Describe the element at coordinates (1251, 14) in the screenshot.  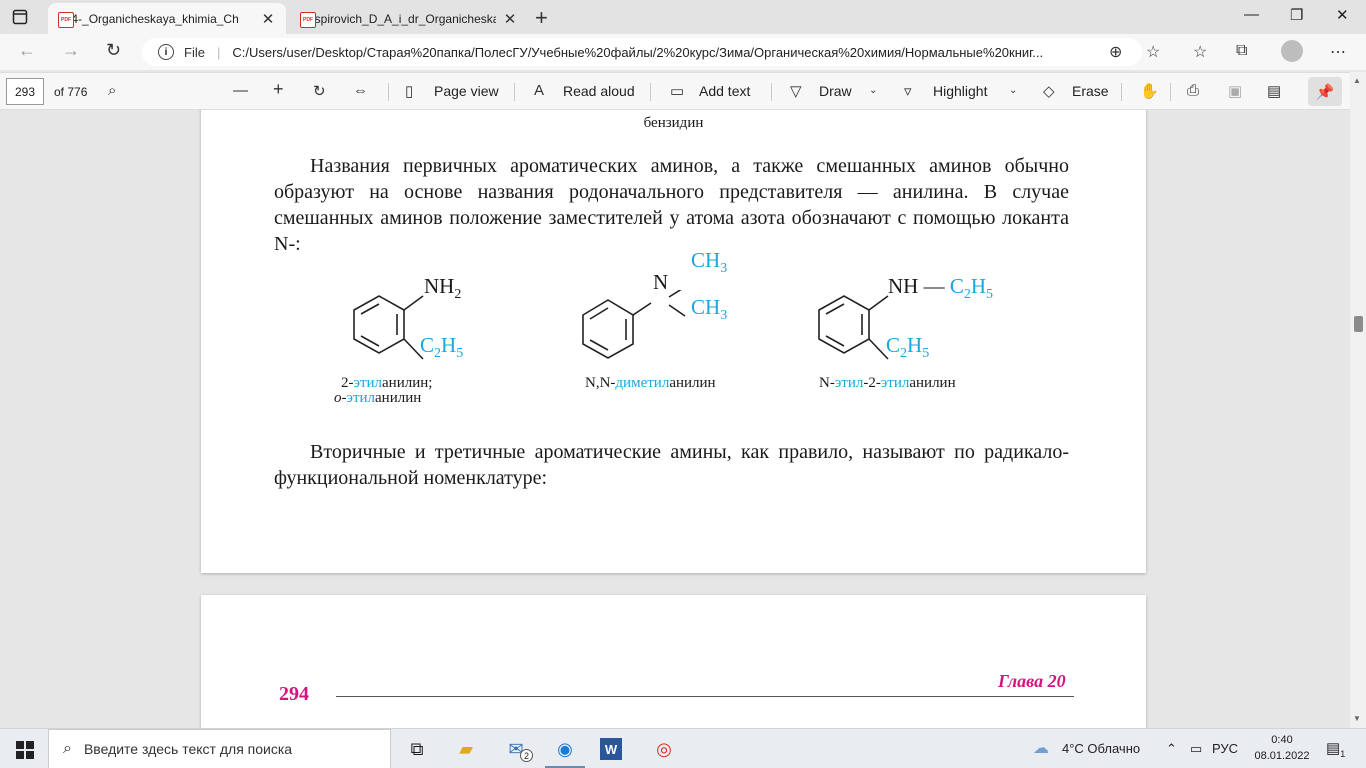
I see `minimize-button: —` at that location.